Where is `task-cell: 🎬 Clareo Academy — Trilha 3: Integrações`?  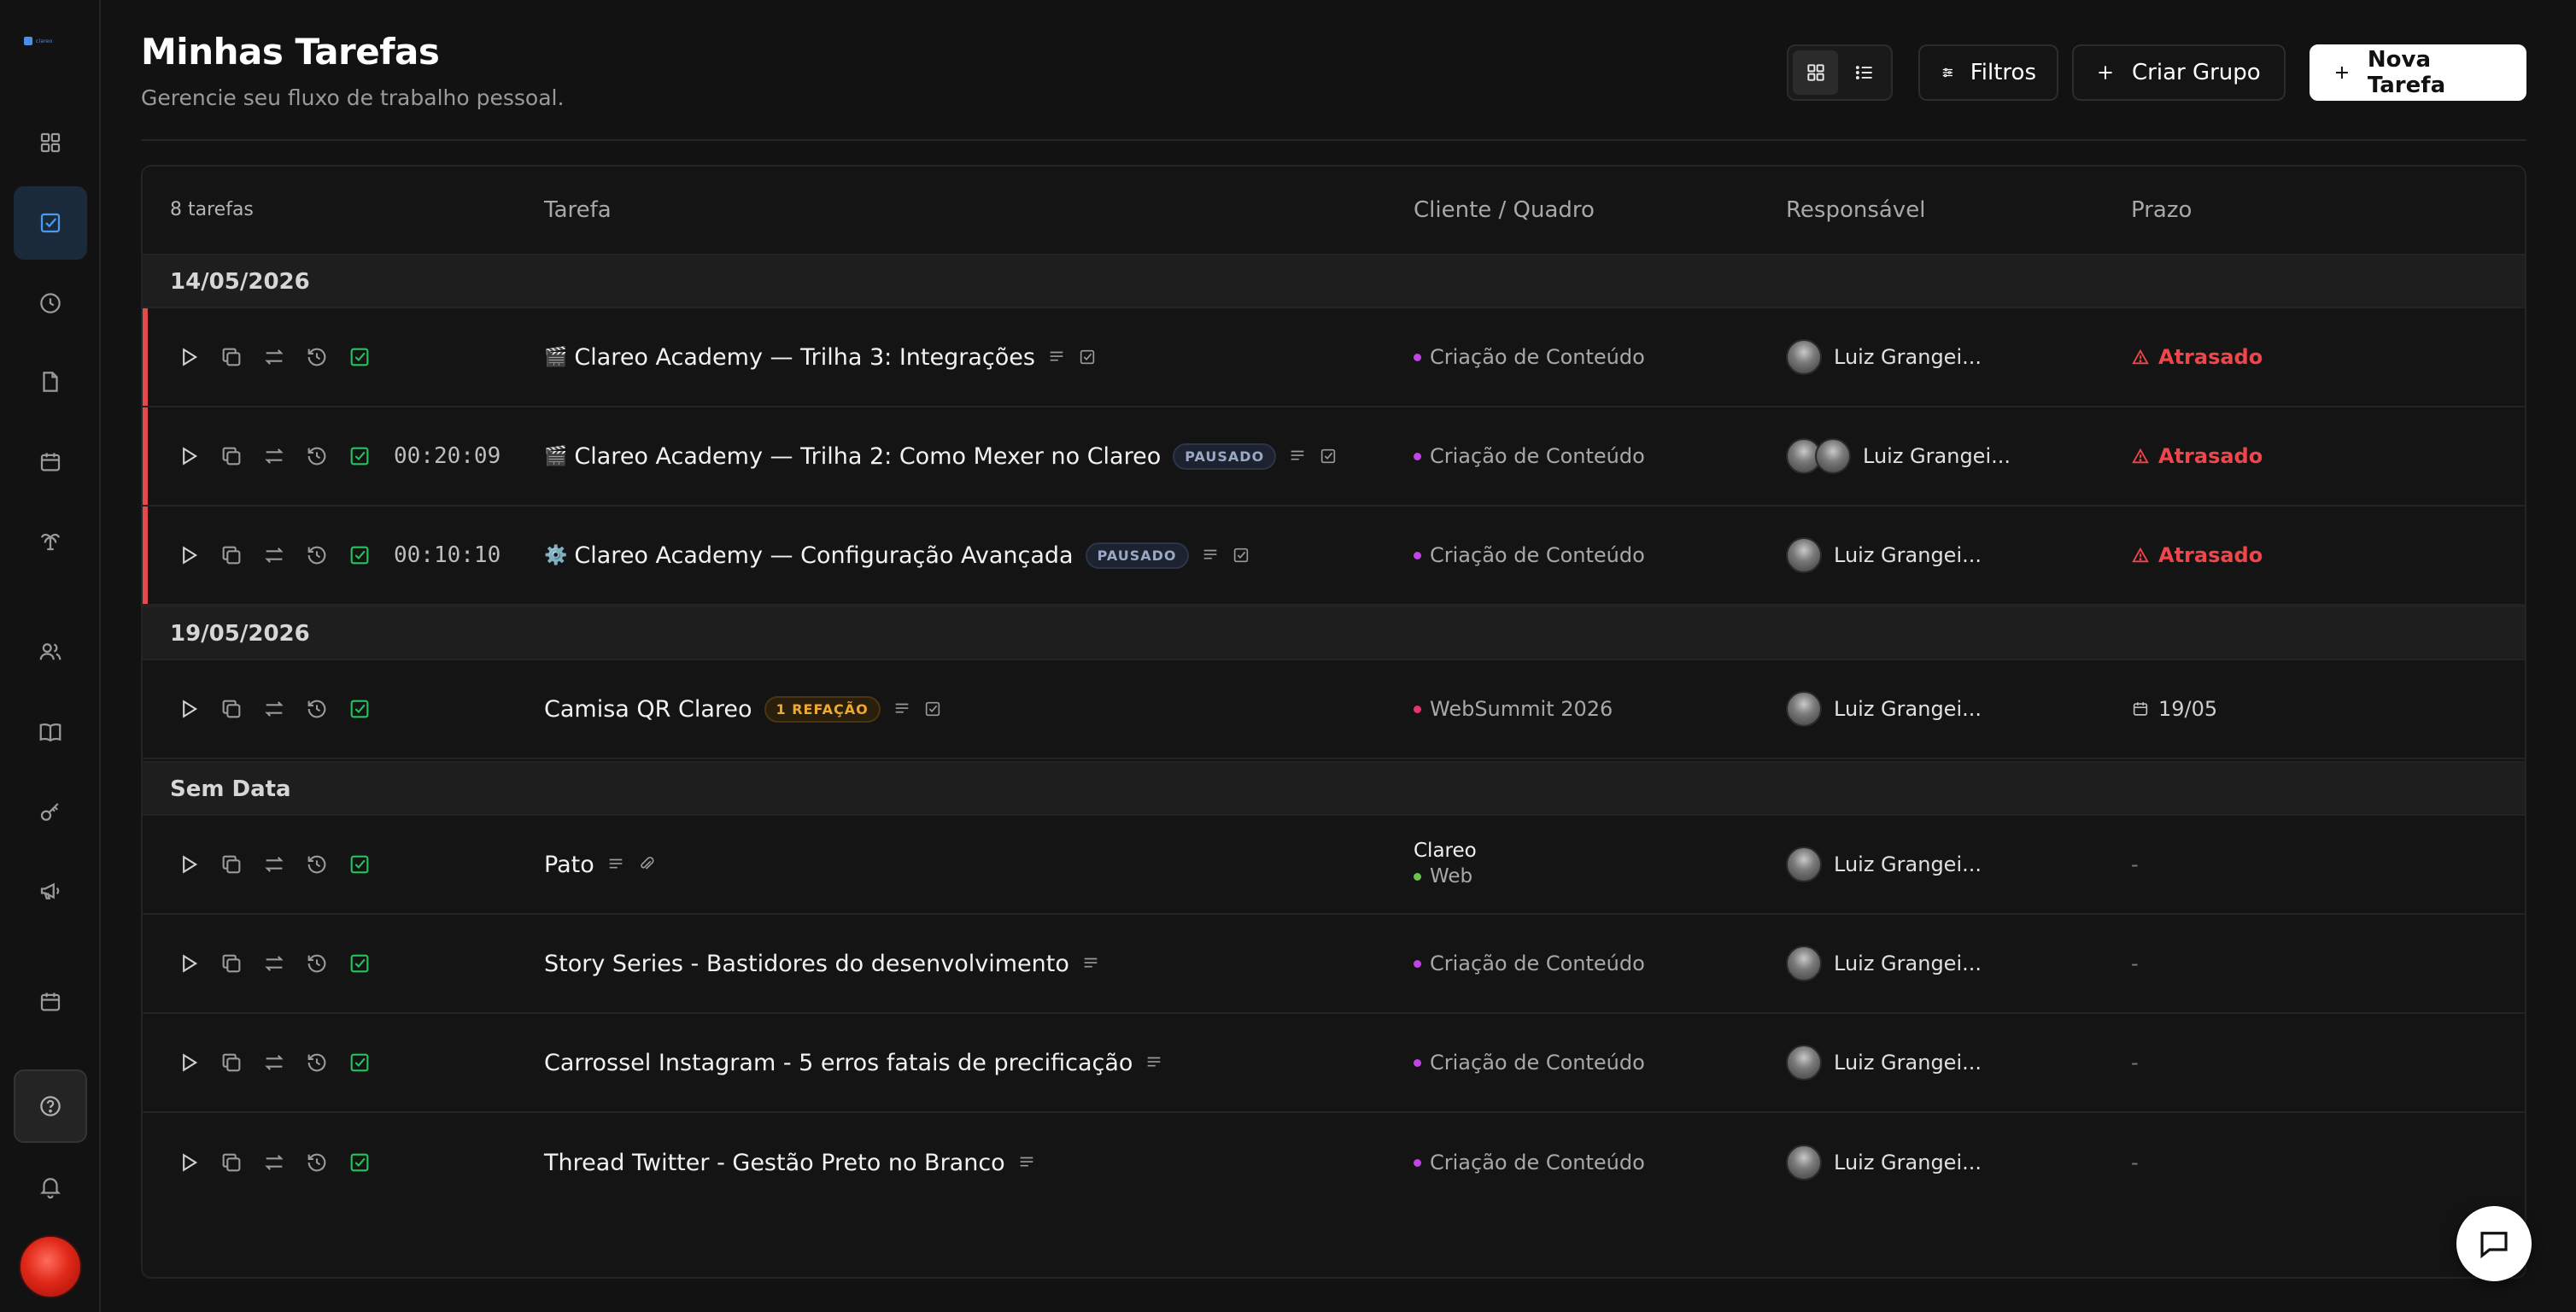 task-cell: 🎬 Clareo Academy — Trilha 3: Integrações is located at coordinates (820, 357).